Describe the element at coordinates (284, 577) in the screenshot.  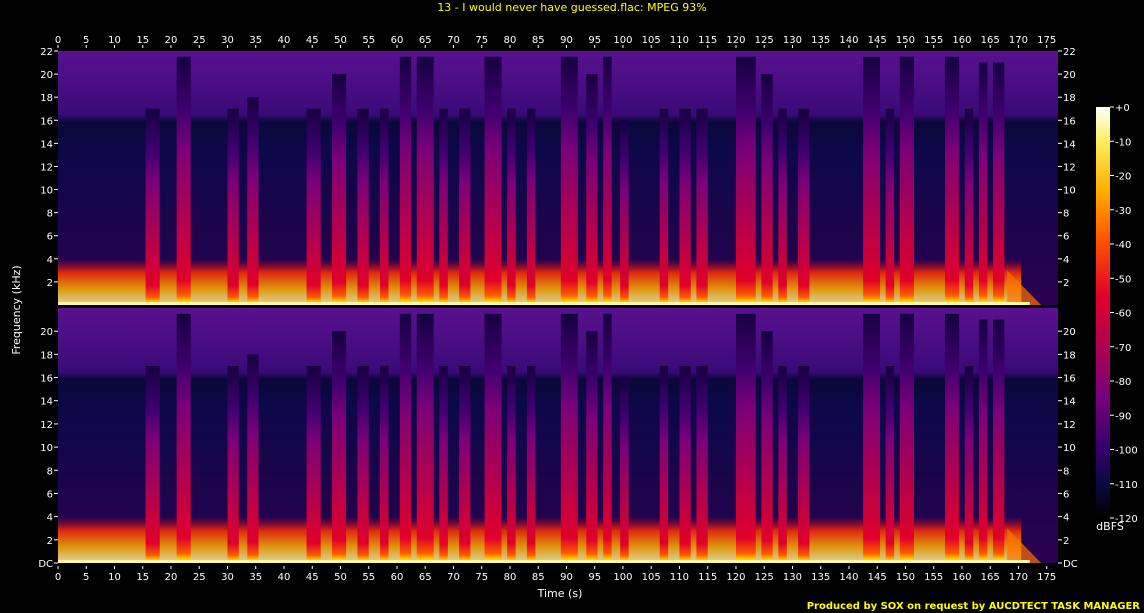
I see `x-tick-label: 40` at that location.